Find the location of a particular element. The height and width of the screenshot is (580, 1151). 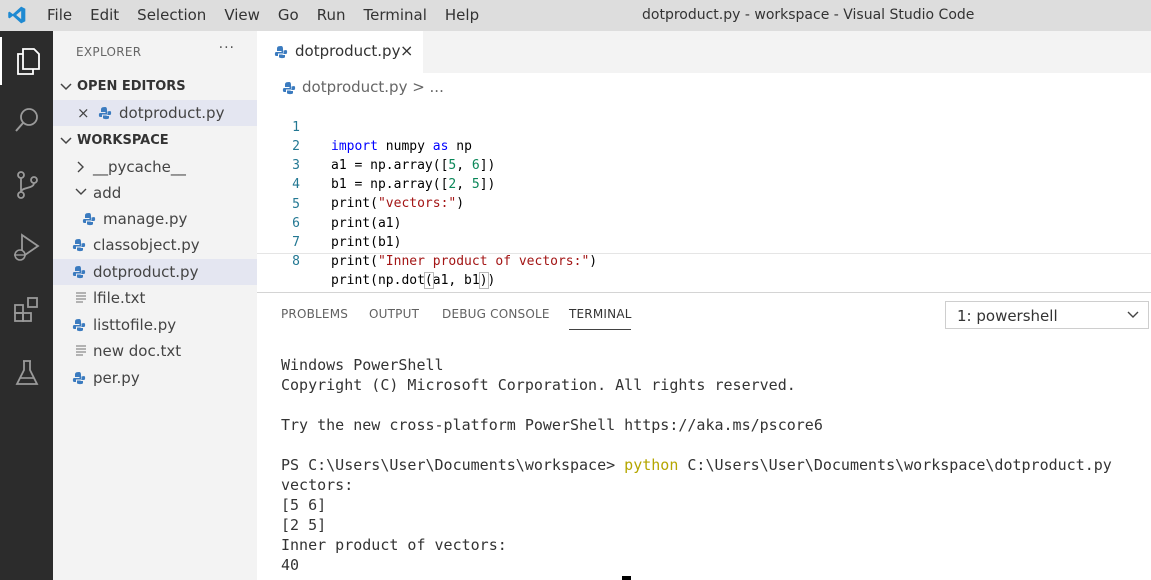

tree-item-manage: manage.py is located at coordinates (155, 219).